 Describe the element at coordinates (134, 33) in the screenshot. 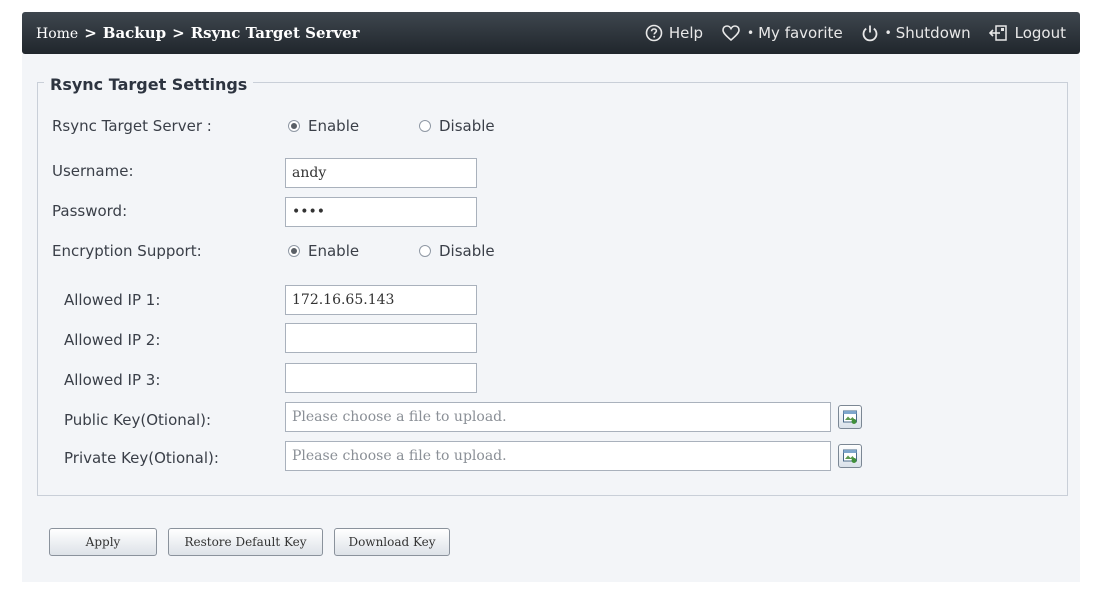

I see `breadcrumb-backup: Backup` at that location.